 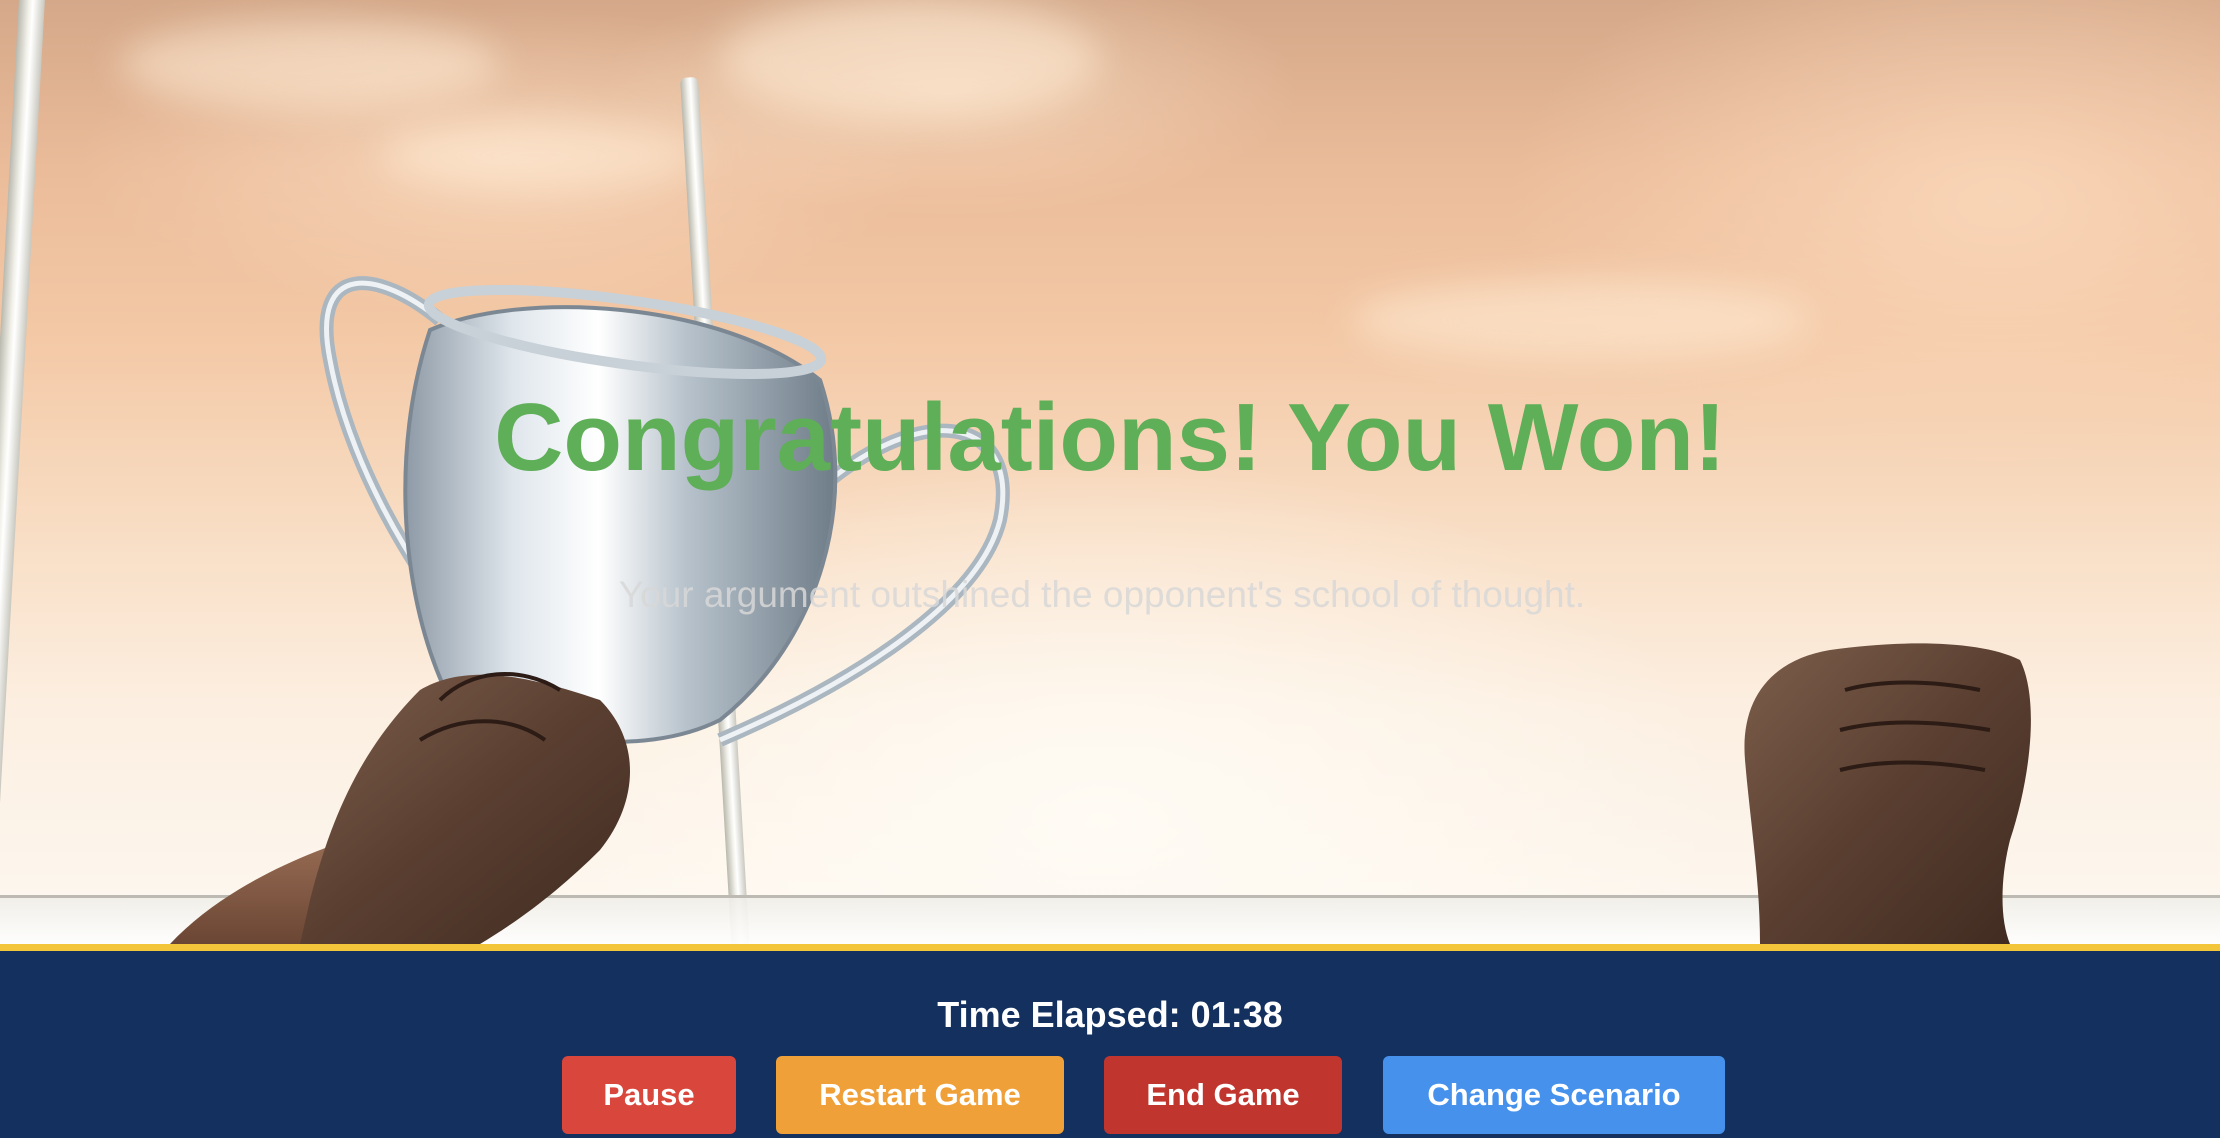 What do you see at coordinates (920, 1095) in the screenshot?
I see `restart-game-button: Restart Game` at bounding box center [920, 1095].